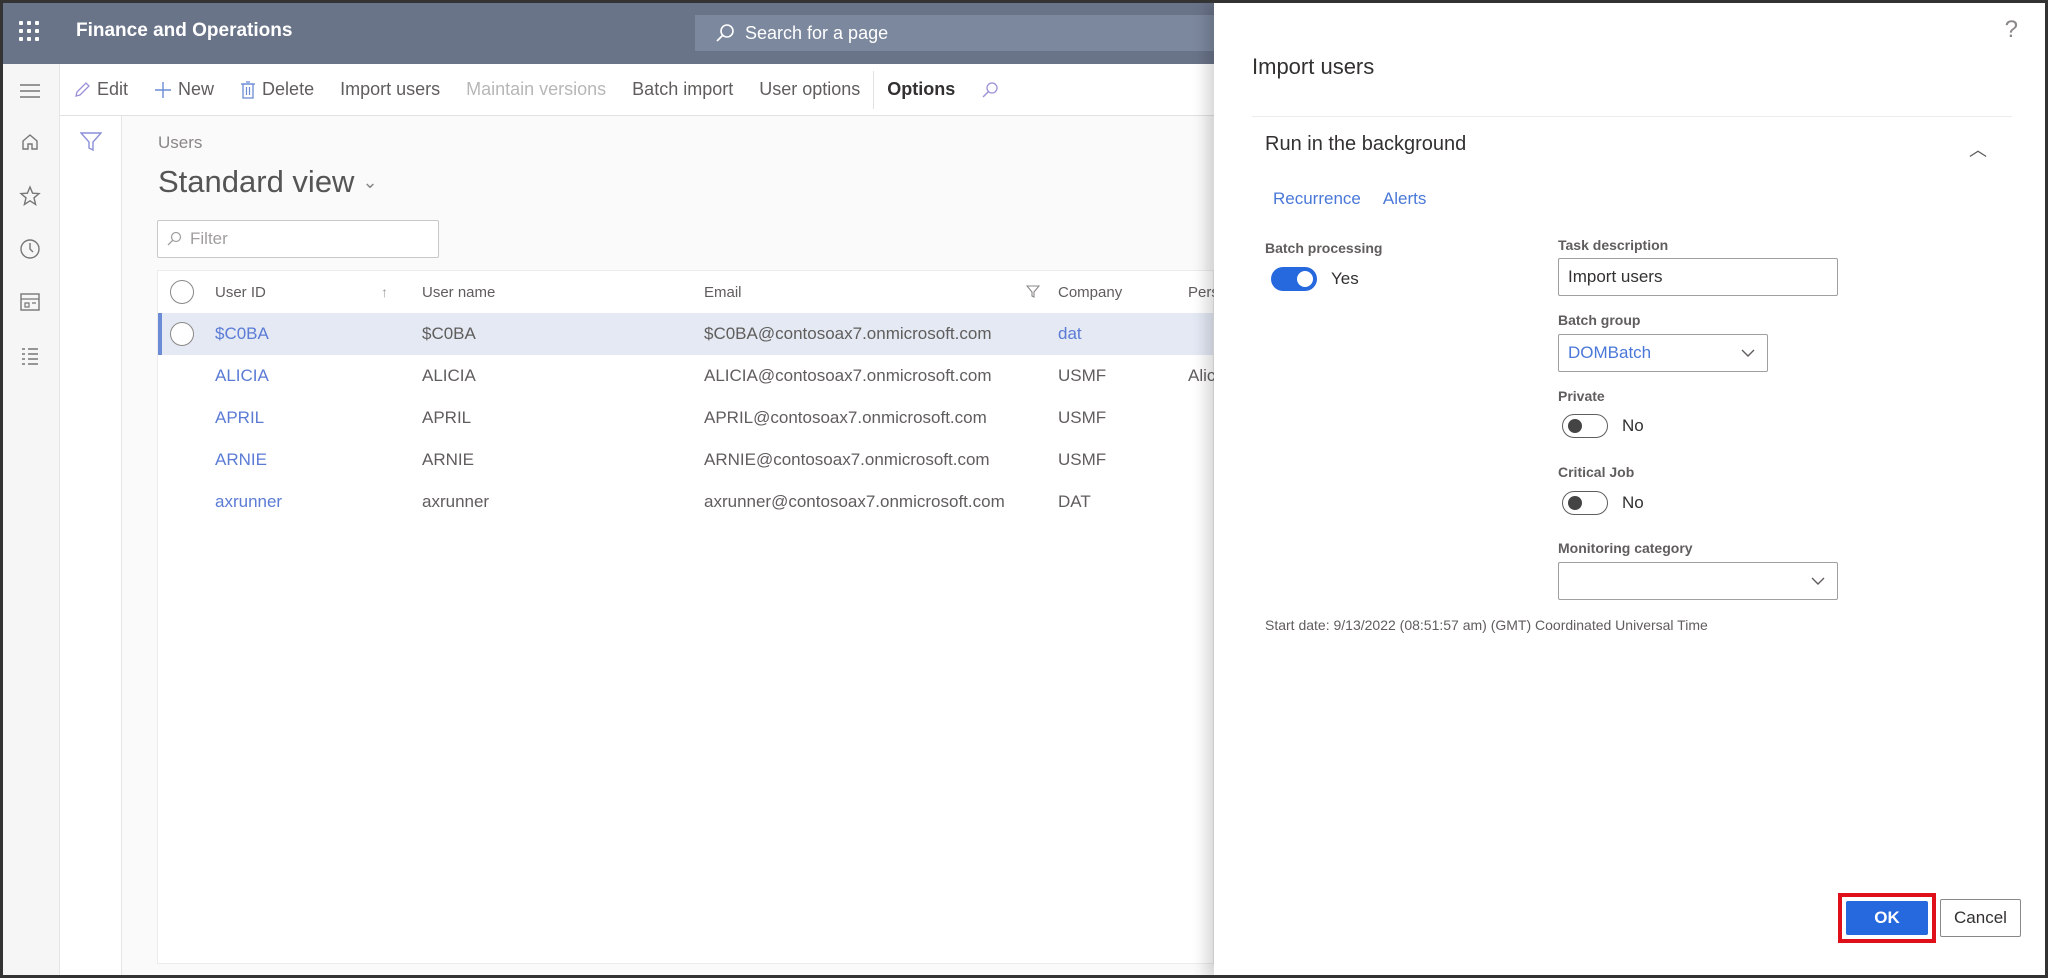  Describe the element at coordinates (298, 239) in the screenshot. I see `grid-filter-input: Filter` at that location.